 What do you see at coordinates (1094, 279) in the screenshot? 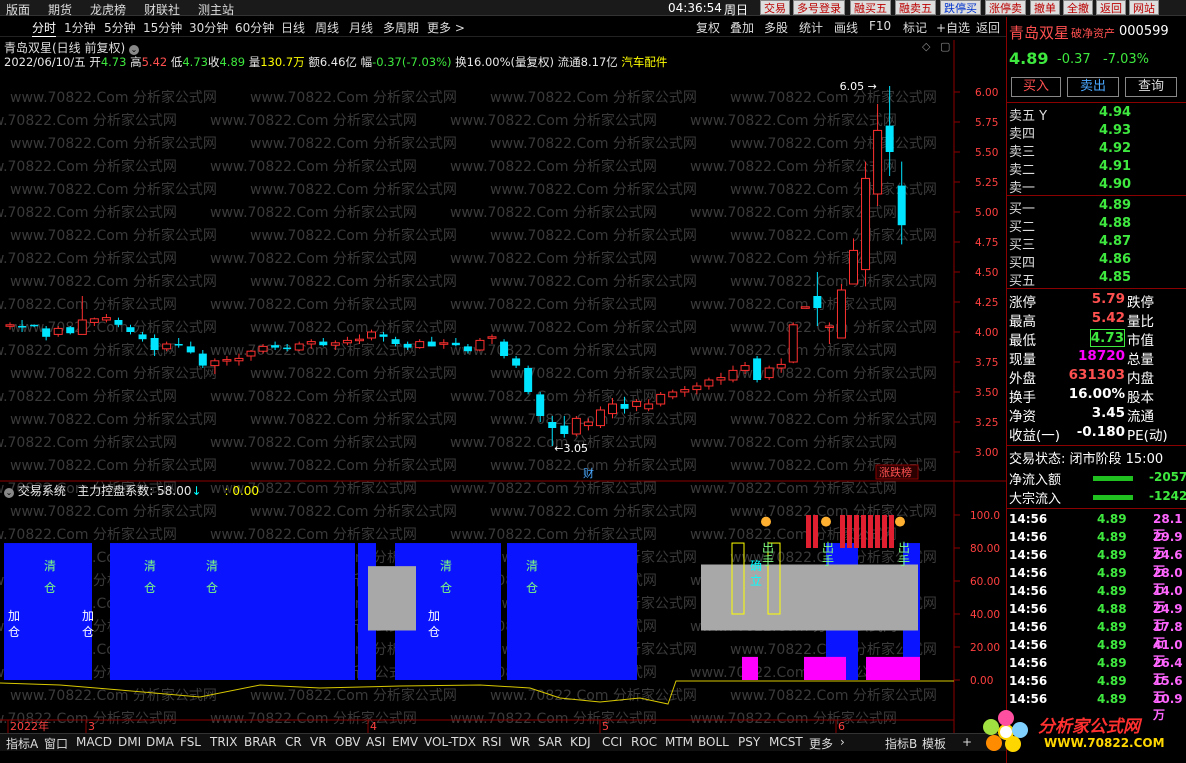
I see `bid-row: 买五 4.85` at bounding box center [1094, 279].